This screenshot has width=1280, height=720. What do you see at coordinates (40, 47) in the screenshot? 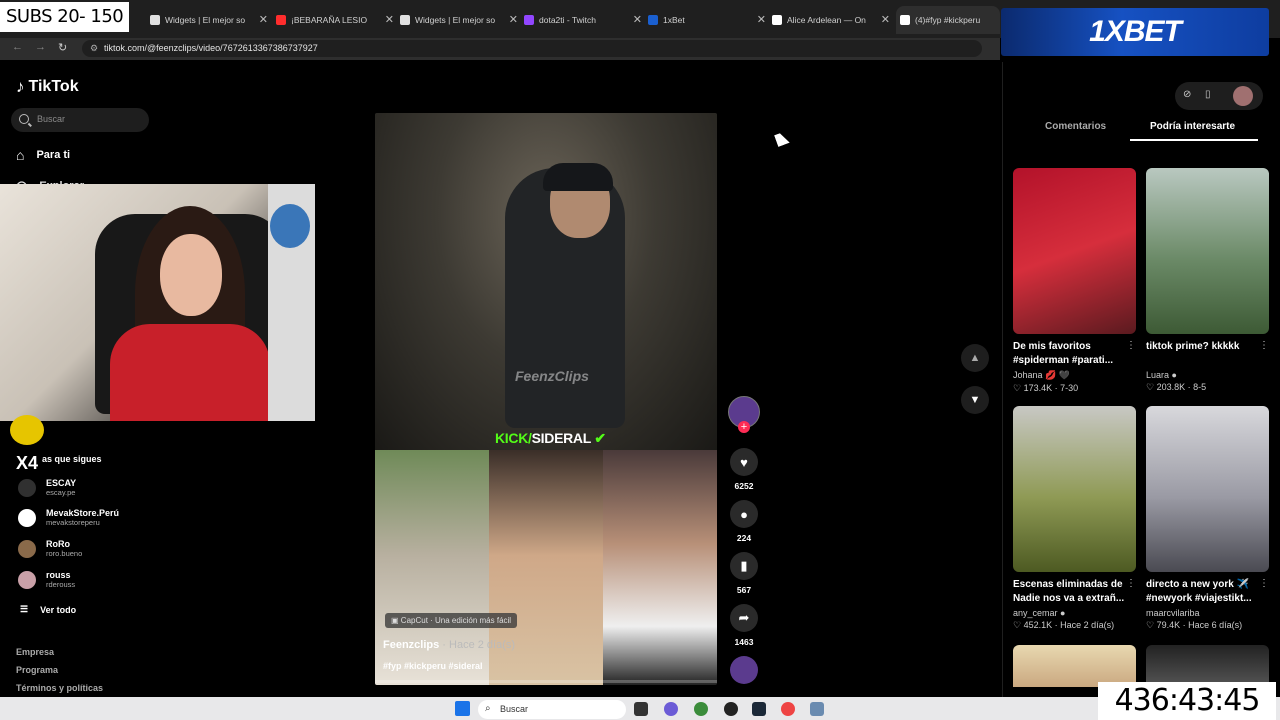
I see `forward-icon: →` at bounding box center [40, 47].